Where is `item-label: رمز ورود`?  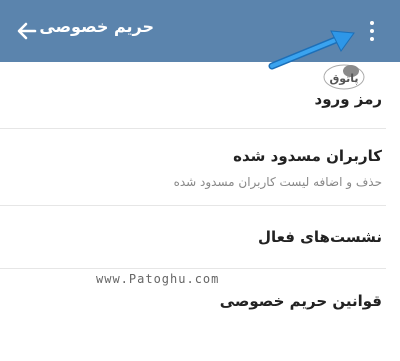 item-label: رمز ورود is located at coordinates (348, 99).